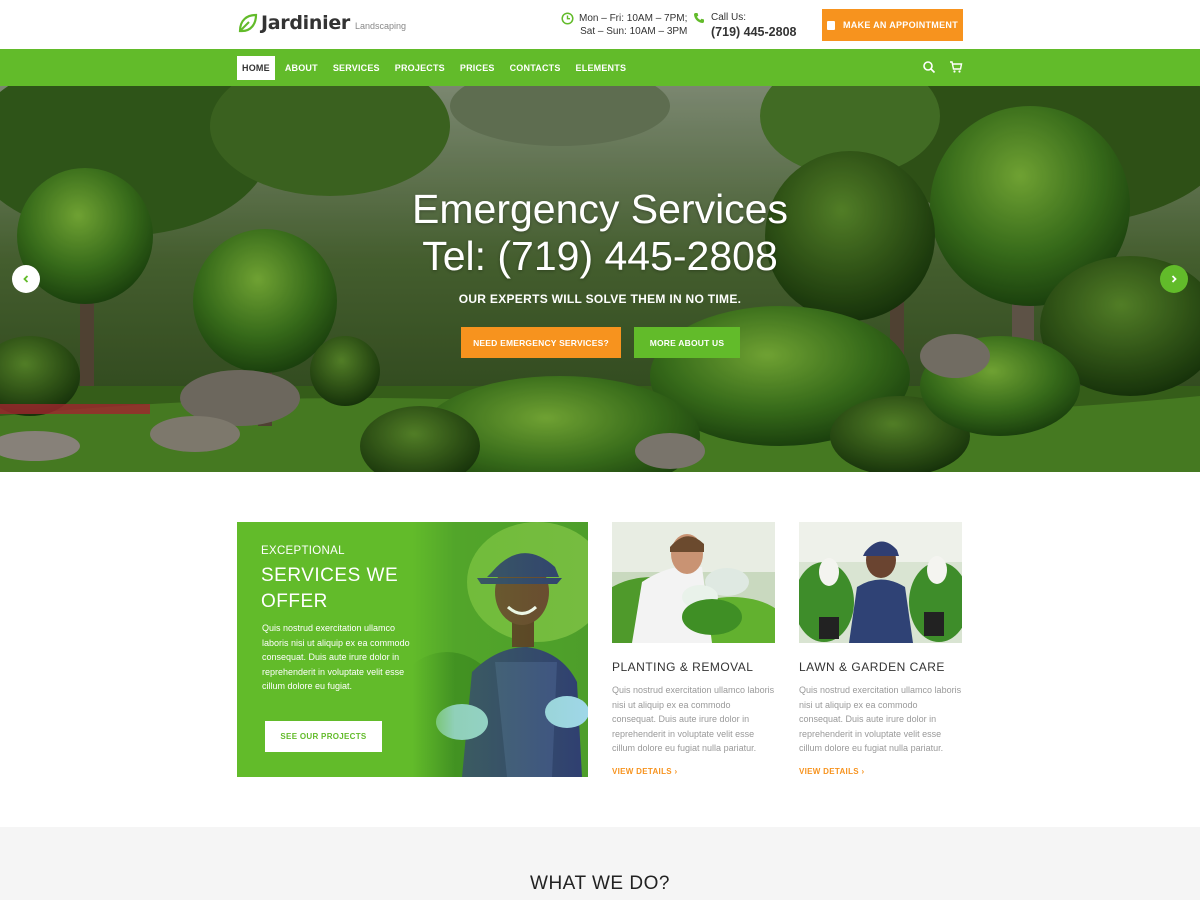 This screenshot has width=1200, height=900. What do you see at coordinates (693, 582) in the screenshot?
I see `planting-photo` at bounding box center [693, 582].